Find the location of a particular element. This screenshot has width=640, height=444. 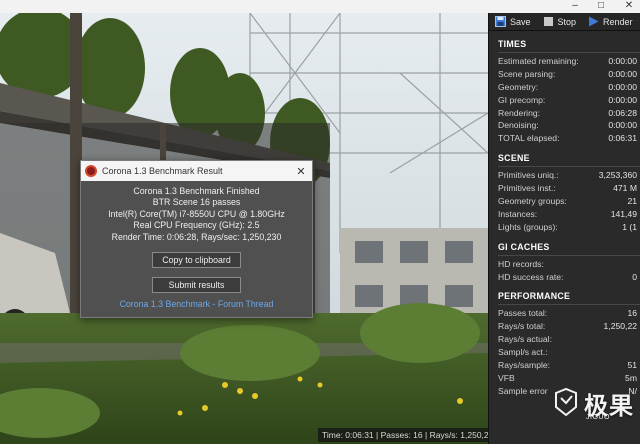

stat-label: Sampl/s act.: is located at coordinates (523, 352).